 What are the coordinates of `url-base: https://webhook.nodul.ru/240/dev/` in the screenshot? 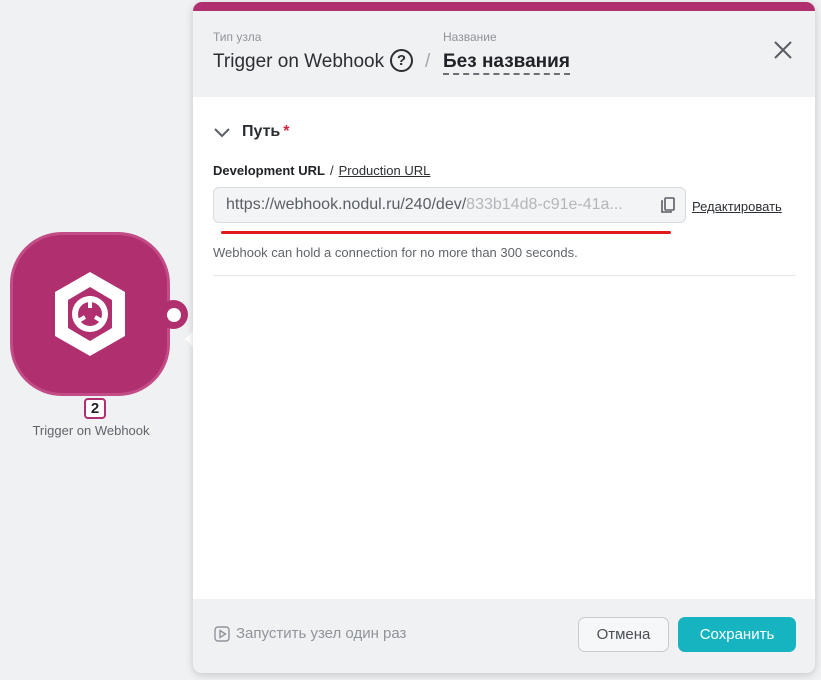 It's located at (346, 204).